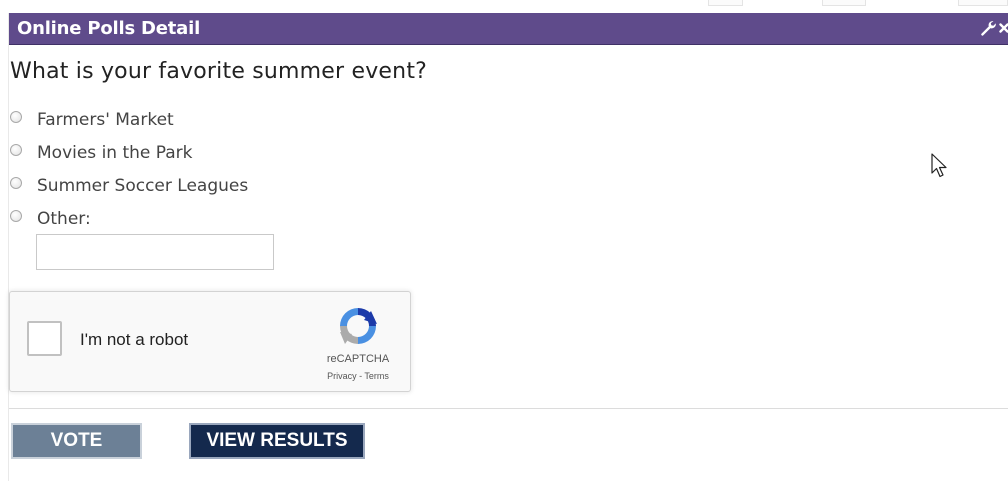  I want to click on close-icon, so click(1003, 30).